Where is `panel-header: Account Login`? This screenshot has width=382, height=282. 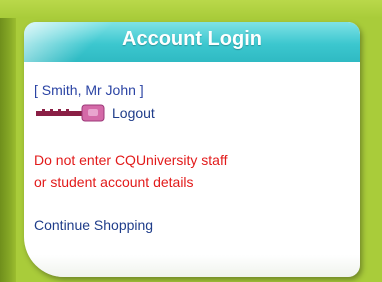
panel-header: Account Login is located at coordinates (192, 42).